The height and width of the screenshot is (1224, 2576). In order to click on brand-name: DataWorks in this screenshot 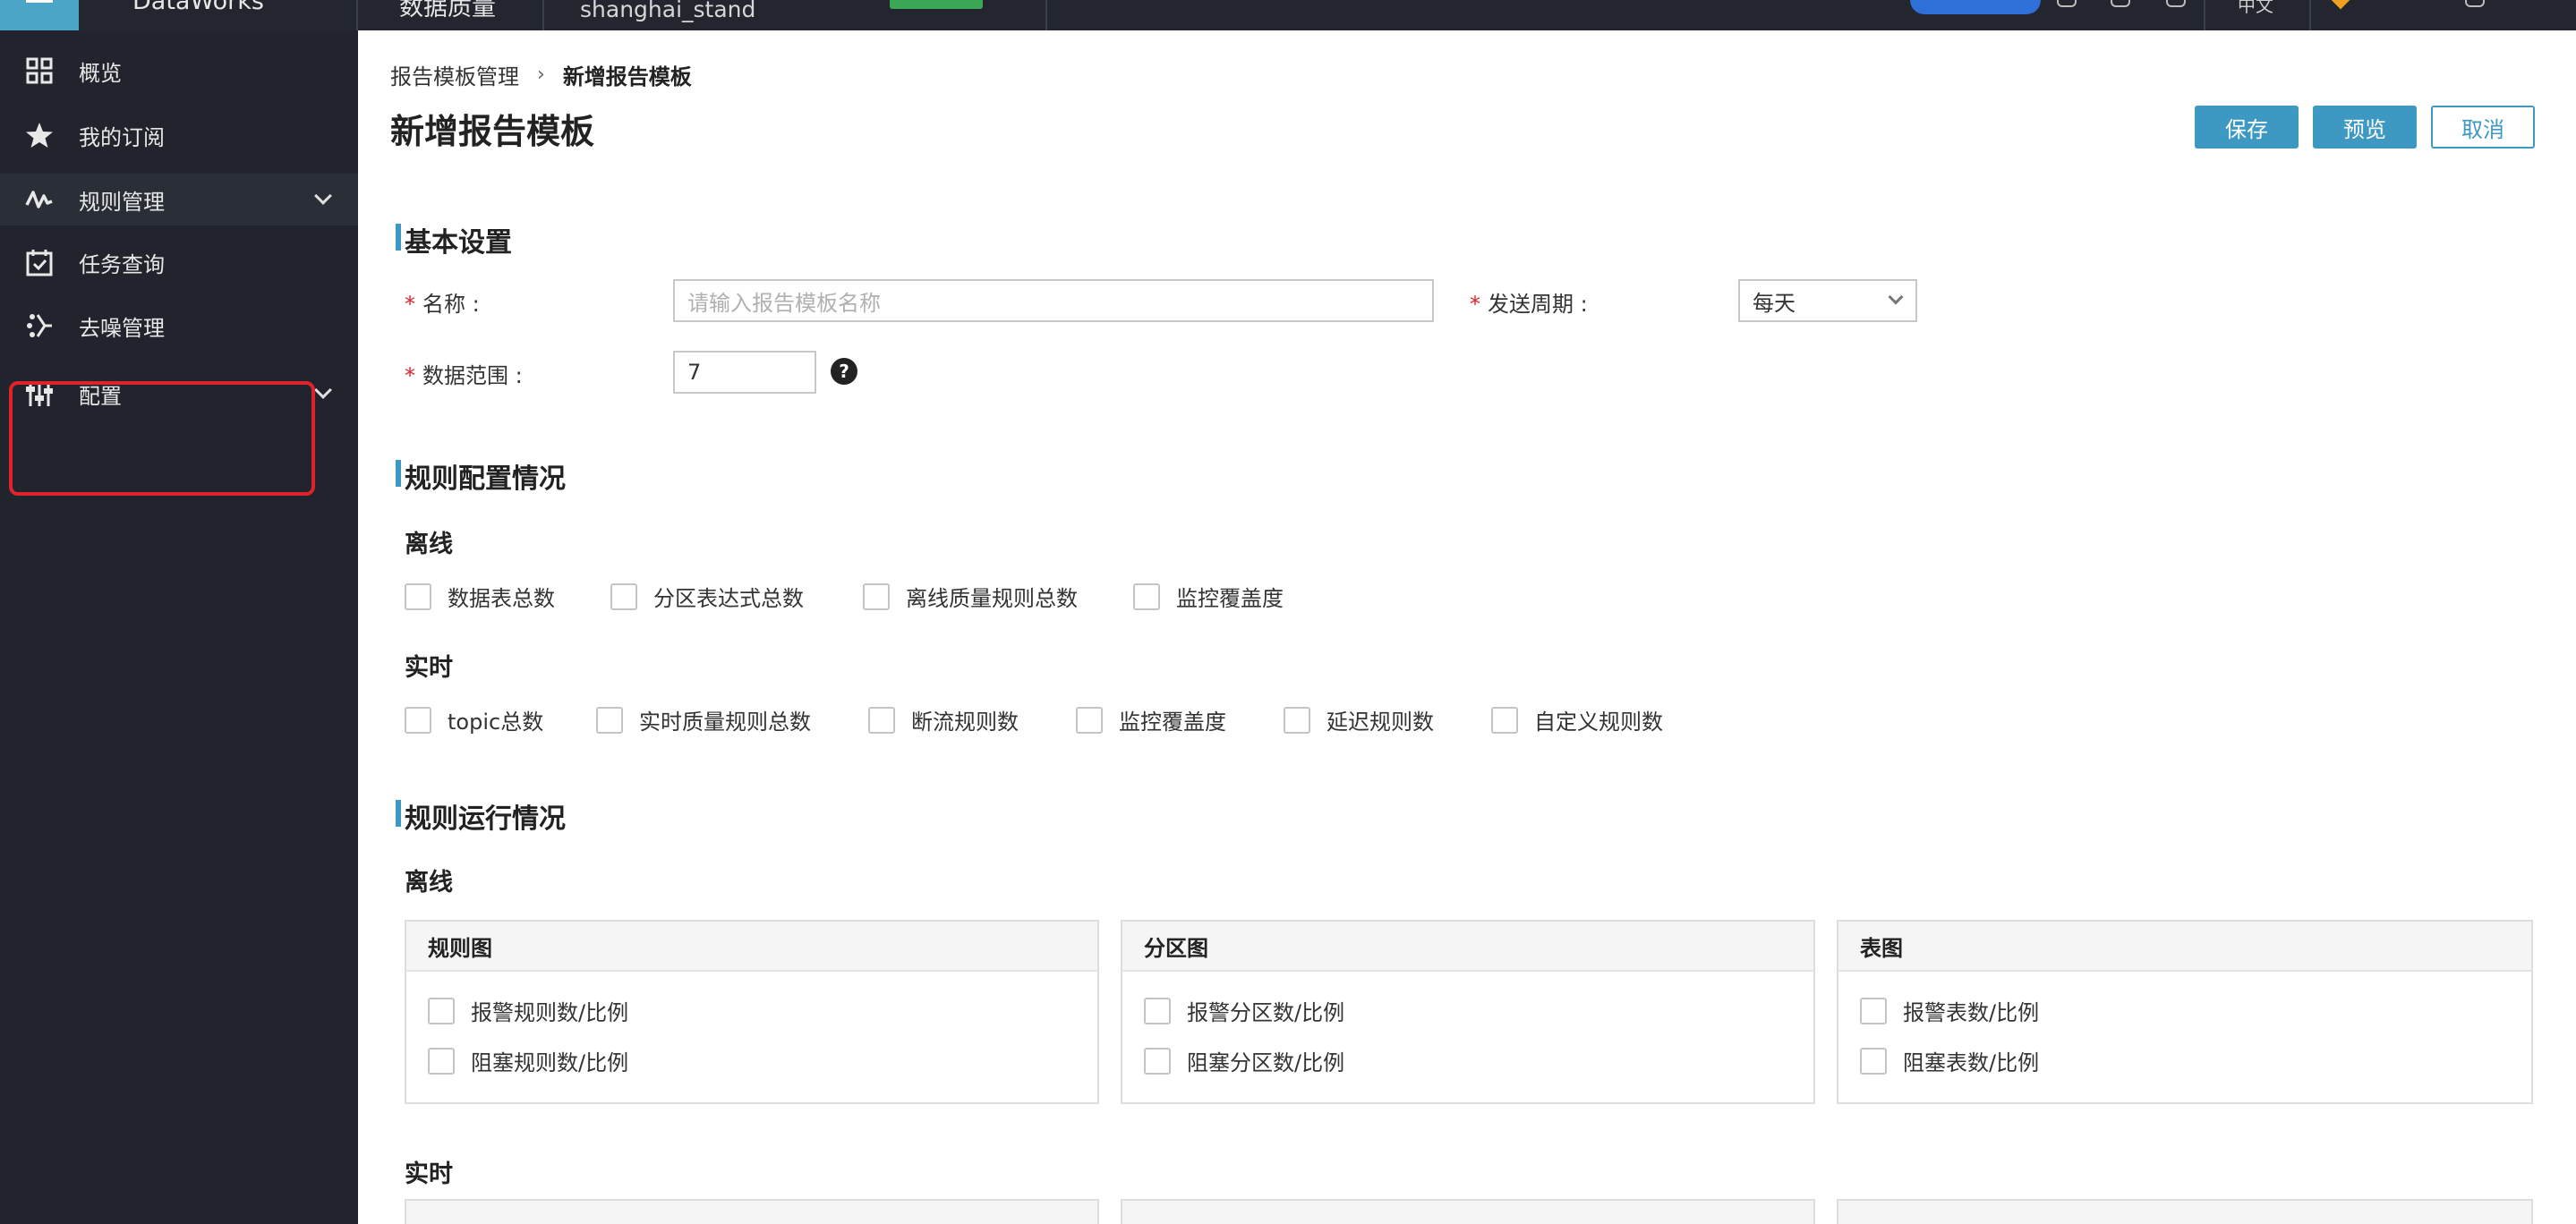, I will do `click(198, 7)`.